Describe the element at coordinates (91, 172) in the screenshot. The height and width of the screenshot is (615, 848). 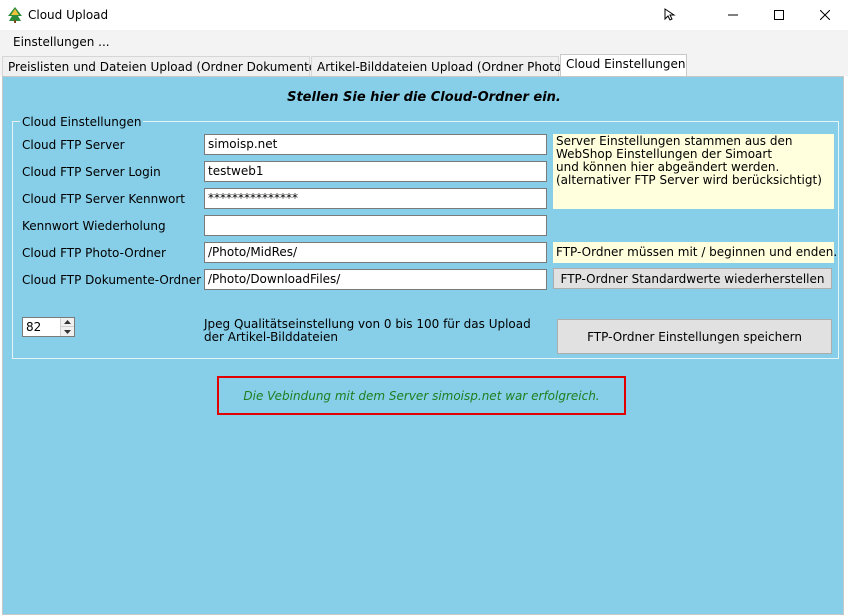
I see `label-ftp-login: Cloud FTP Server Login` at that location.